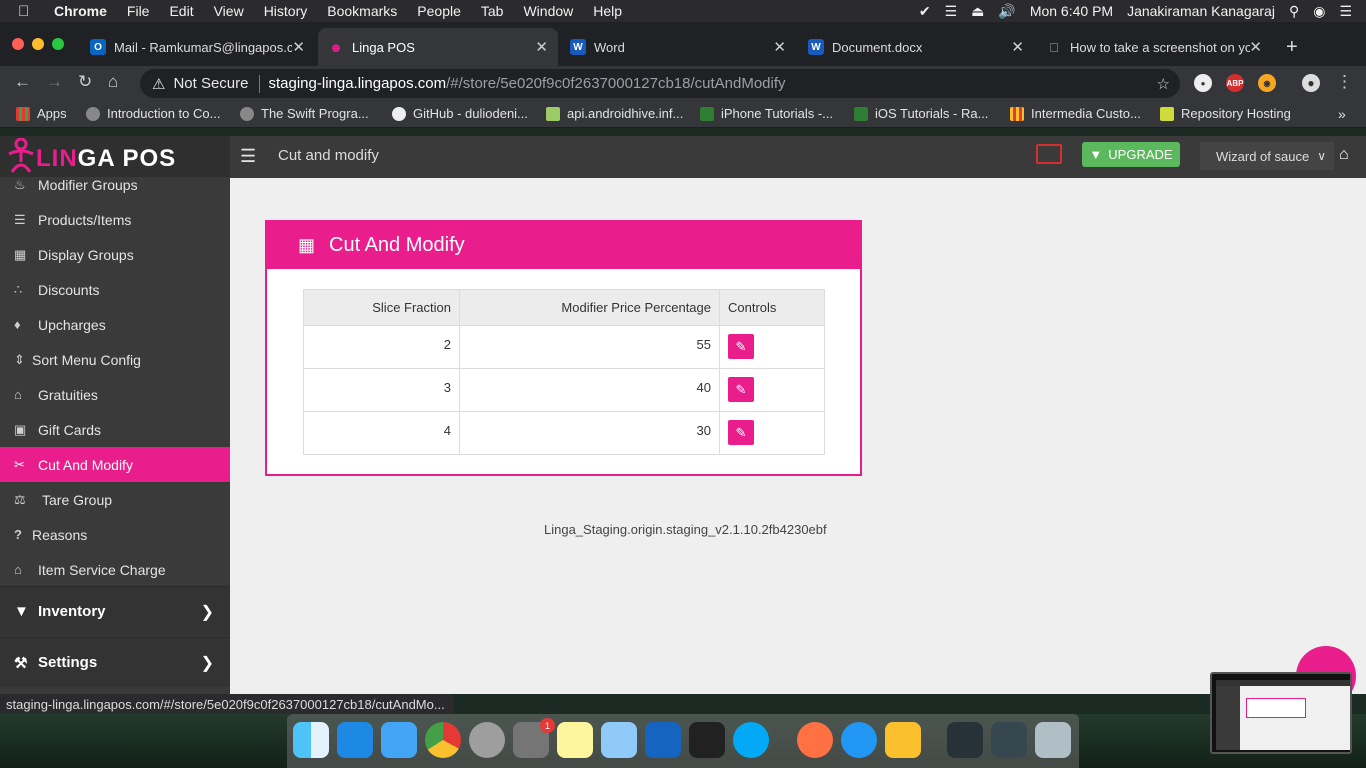 Image resolution: width=1366 pixels, height=768 pixels. What do you see at coordinates (1009, 740) in the screenshot?
I see `window-stack-icon` at bounding box center [1009, 740].